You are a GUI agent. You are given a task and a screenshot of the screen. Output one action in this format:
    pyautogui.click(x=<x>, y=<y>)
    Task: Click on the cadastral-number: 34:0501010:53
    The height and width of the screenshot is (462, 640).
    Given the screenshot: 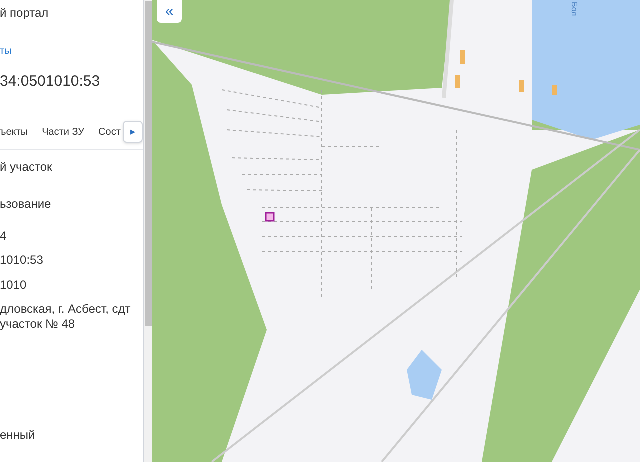 What is the action you would take?
    pyautogui.click(x=51, y=82)
    